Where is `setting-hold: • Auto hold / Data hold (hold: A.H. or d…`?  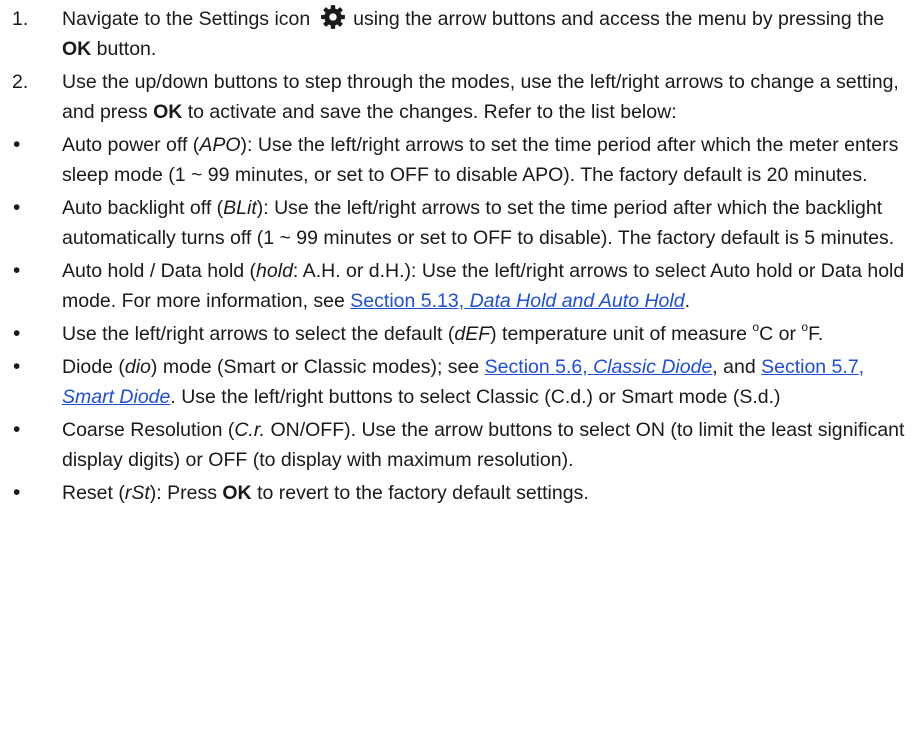
setting-hold: • Auto hold / Data hold (hold: A.H. or d… is located at coordinates (462, 286).